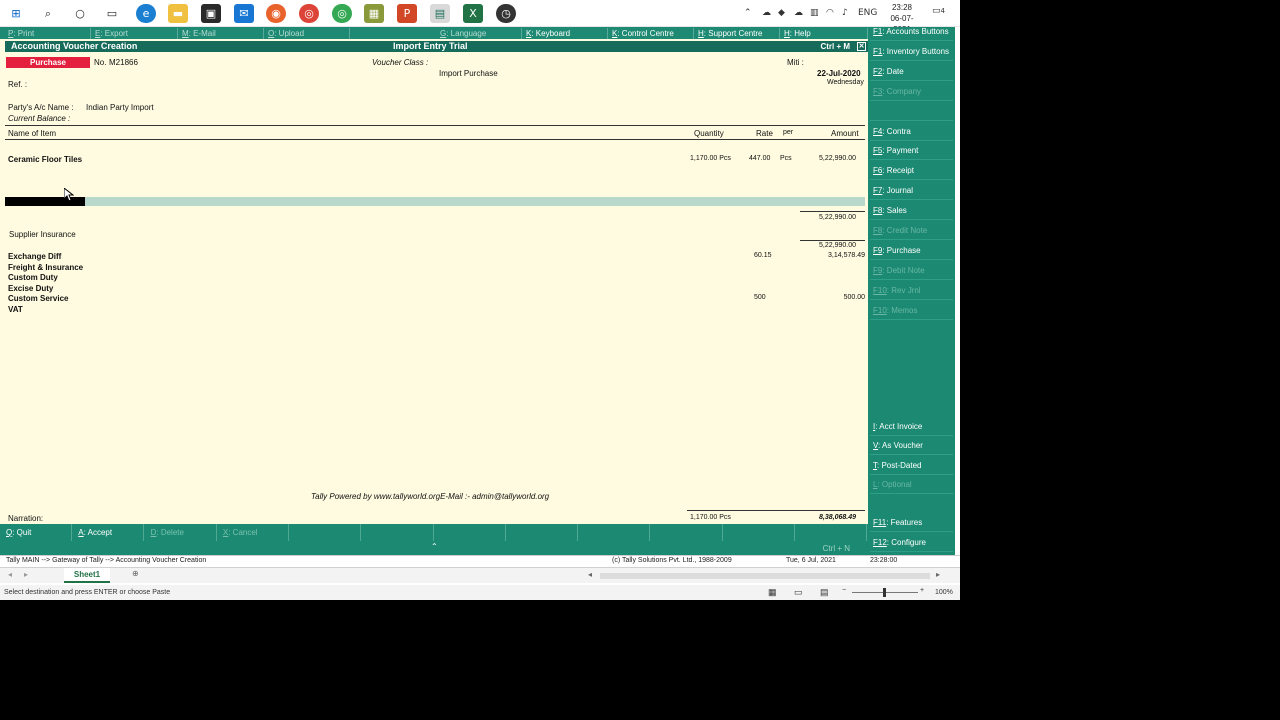 This screenshot has height=720, width=1280. What do you see at coordinates (839, 73) in the screenshot?
I see `voucher-date: 22-Jul-2020` at bounding box center [839, 73].